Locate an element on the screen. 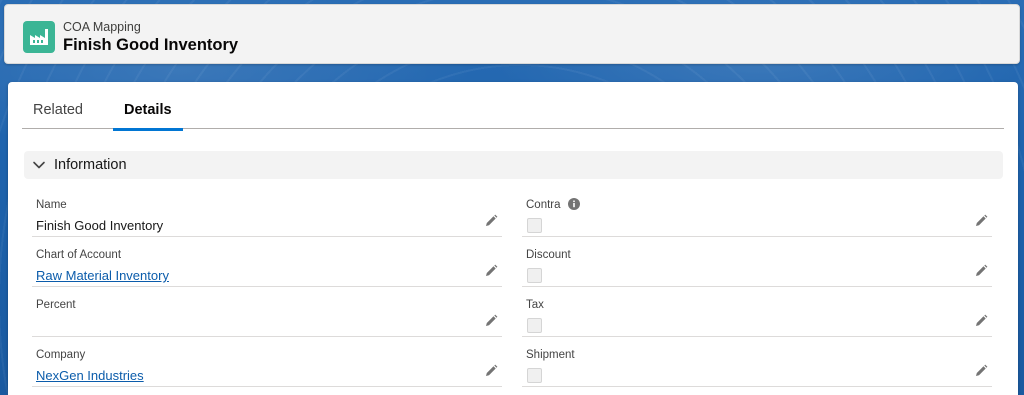  discount-checkbox is located at coordinates (534, 275).